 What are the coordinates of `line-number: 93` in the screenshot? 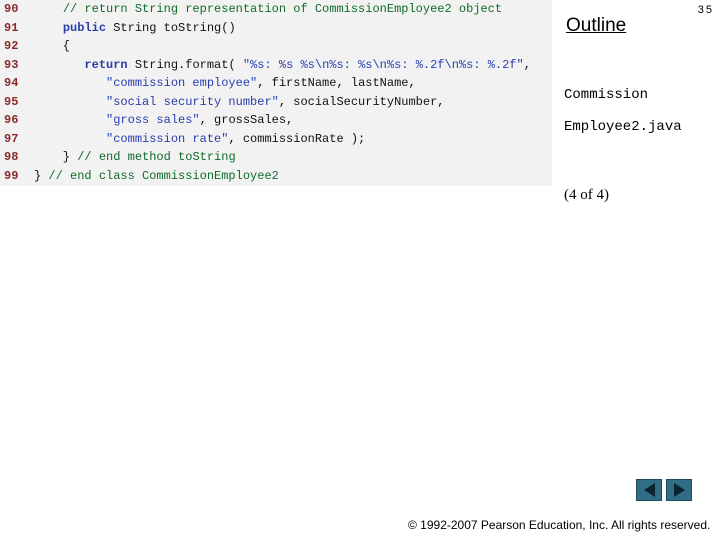 It's located at (11, 64).